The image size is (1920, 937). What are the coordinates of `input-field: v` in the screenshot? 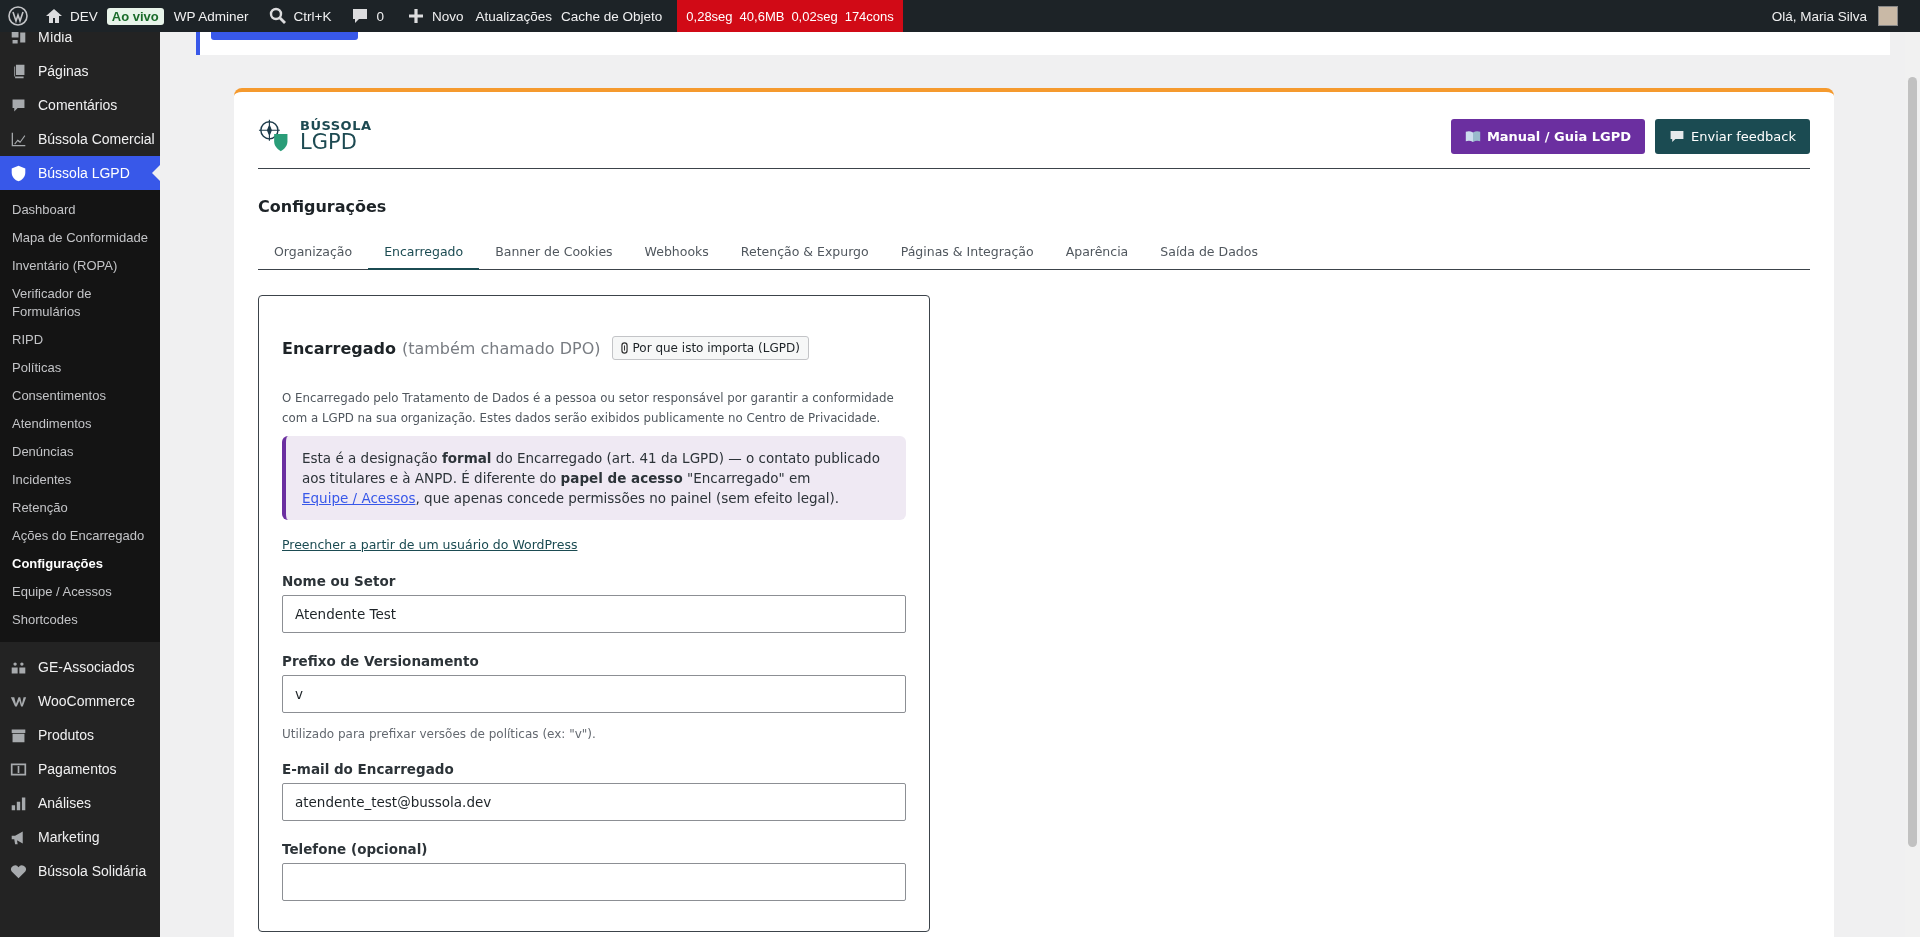 It's located at (594, 694).